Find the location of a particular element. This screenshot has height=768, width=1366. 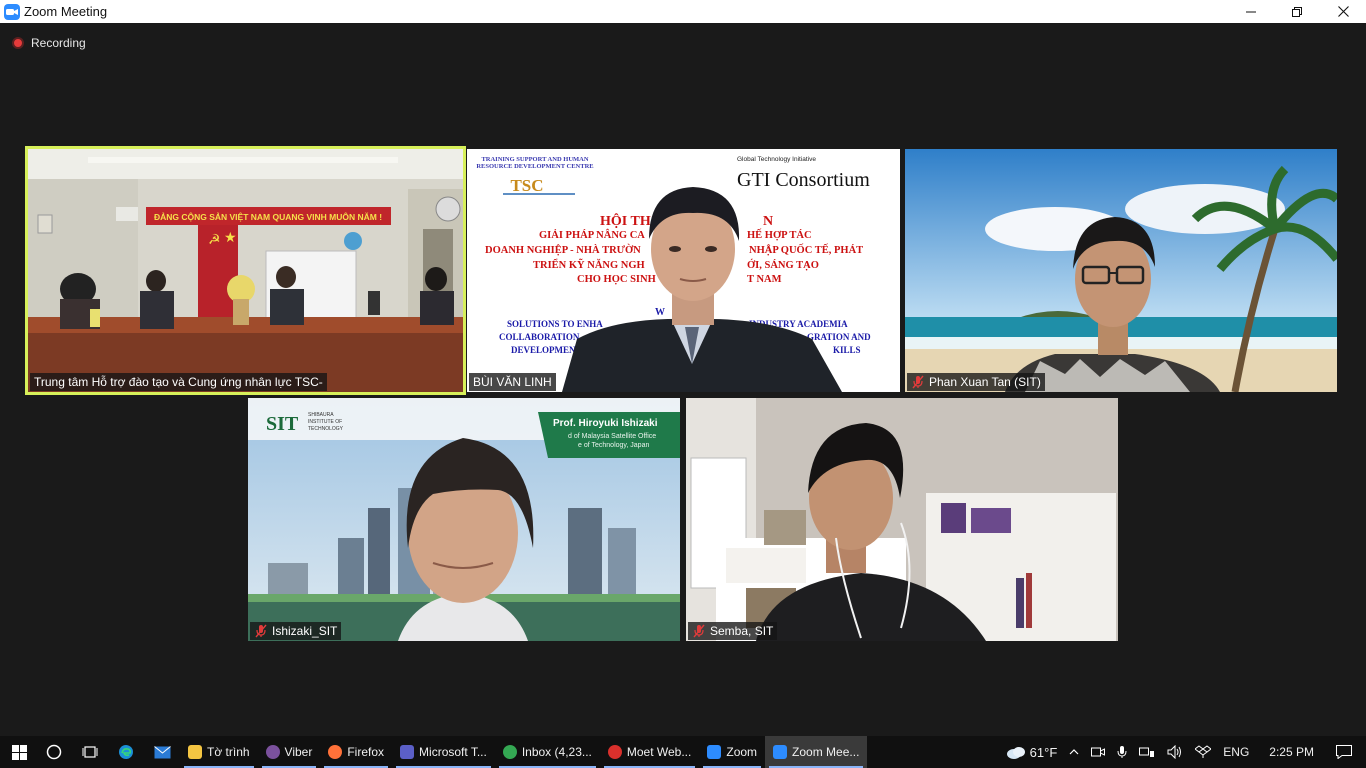

minimize-button is located at coordinates (1251, 11).